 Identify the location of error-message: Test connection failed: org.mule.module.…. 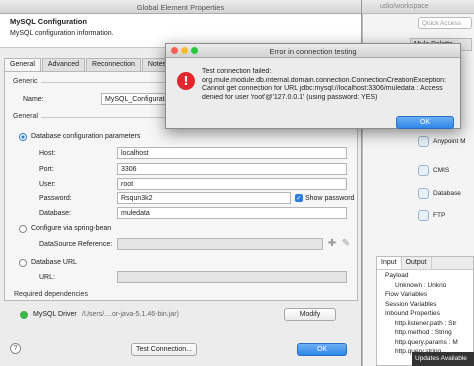
(324, 84).